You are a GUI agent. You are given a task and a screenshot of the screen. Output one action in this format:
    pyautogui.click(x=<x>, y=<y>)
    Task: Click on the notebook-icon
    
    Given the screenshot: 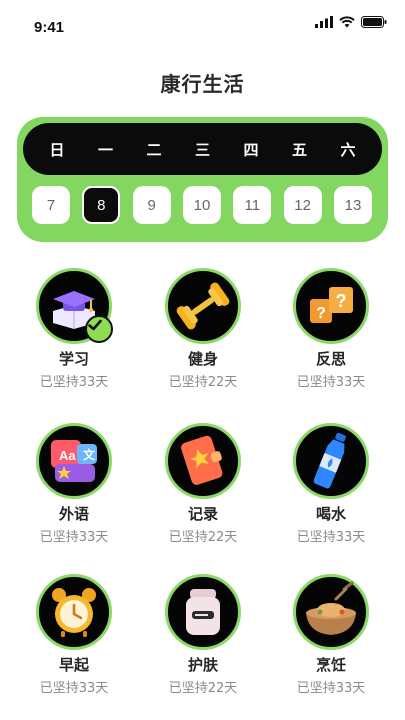 What is the action you would take?
    pyautogui.click(x=202, y=460)
    